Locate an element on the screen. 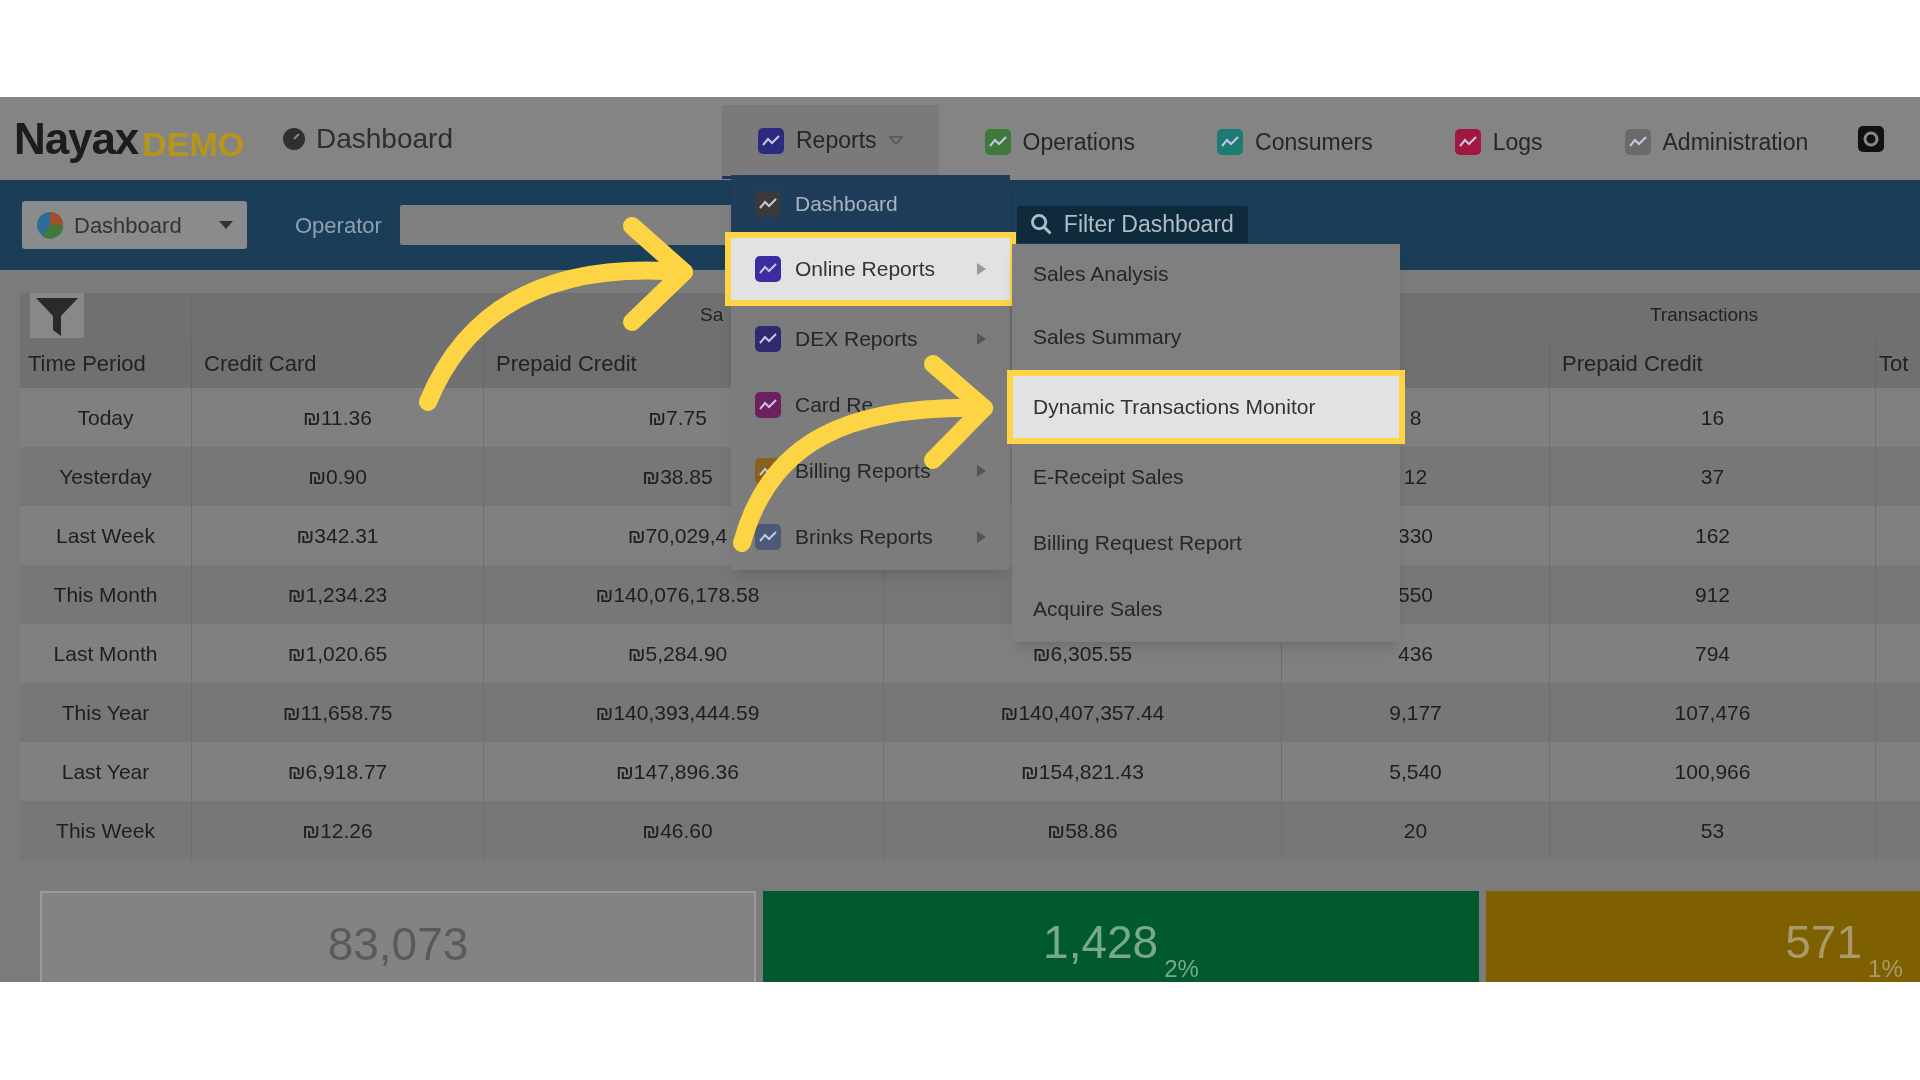 The width and height of the screenshot is (1920, 1080). table-cell-text: ₪0.90 is located at coordinates (337, 476).